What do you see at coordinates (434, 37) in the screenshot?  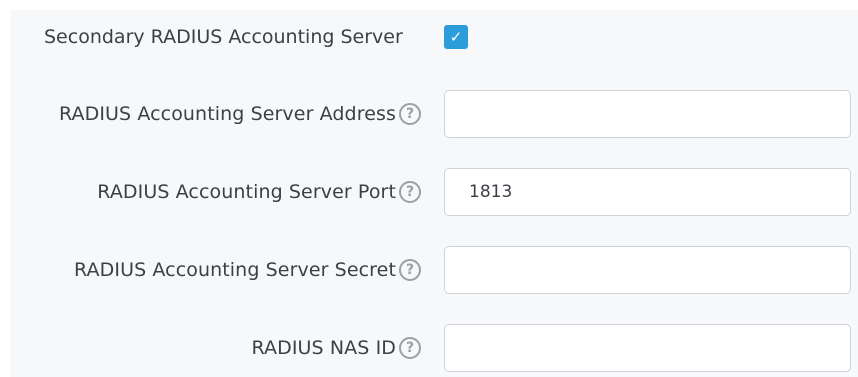 I see `secondary-server-row: Secondary RADIUS Accounting Server ✓` at bounding box center [434, 37].